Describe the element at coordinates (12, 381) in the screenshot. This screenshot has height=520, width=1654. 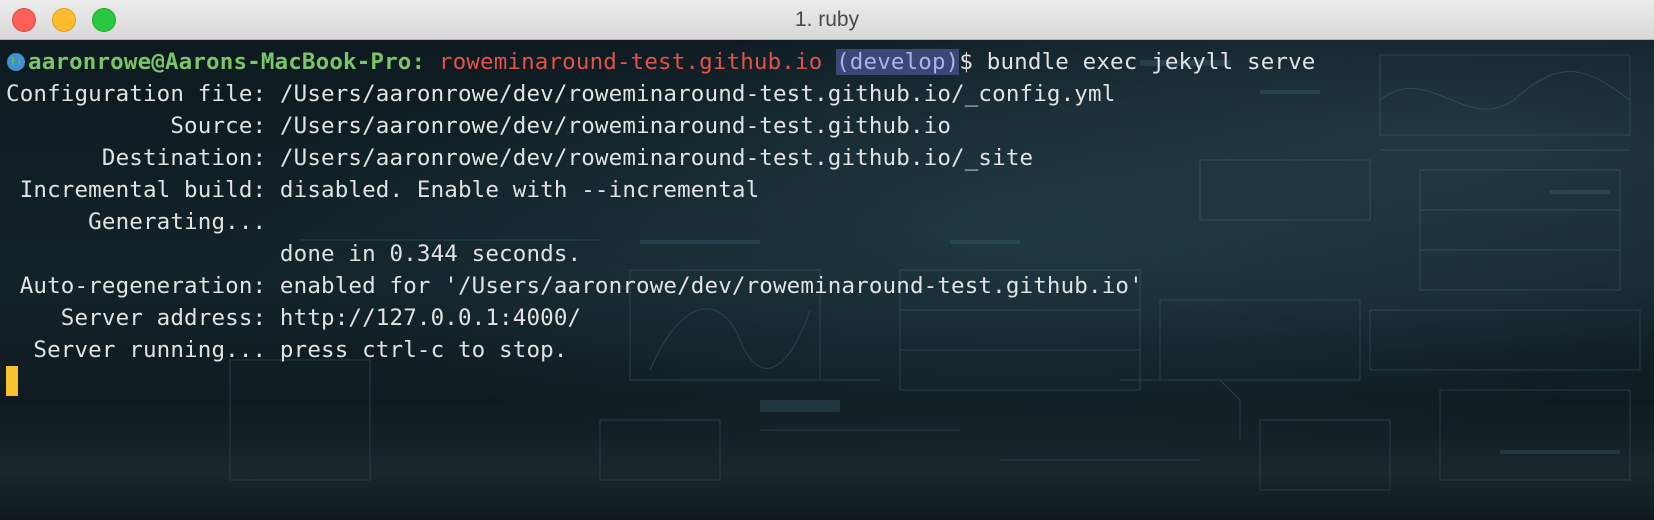
I see `text-cursor` at that location.